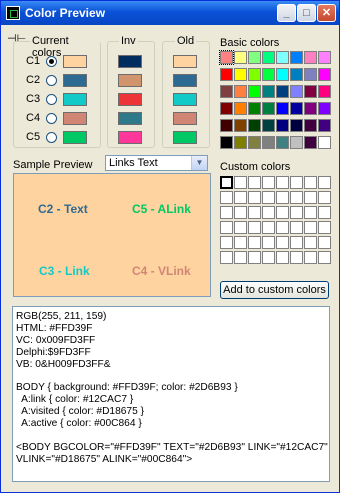 The width and height of the screenshot is (340, 493). What do you see at coordinates (75, 118) in the screenshot?
I see `current-swatch-c4` at bounding box center [75, 118].